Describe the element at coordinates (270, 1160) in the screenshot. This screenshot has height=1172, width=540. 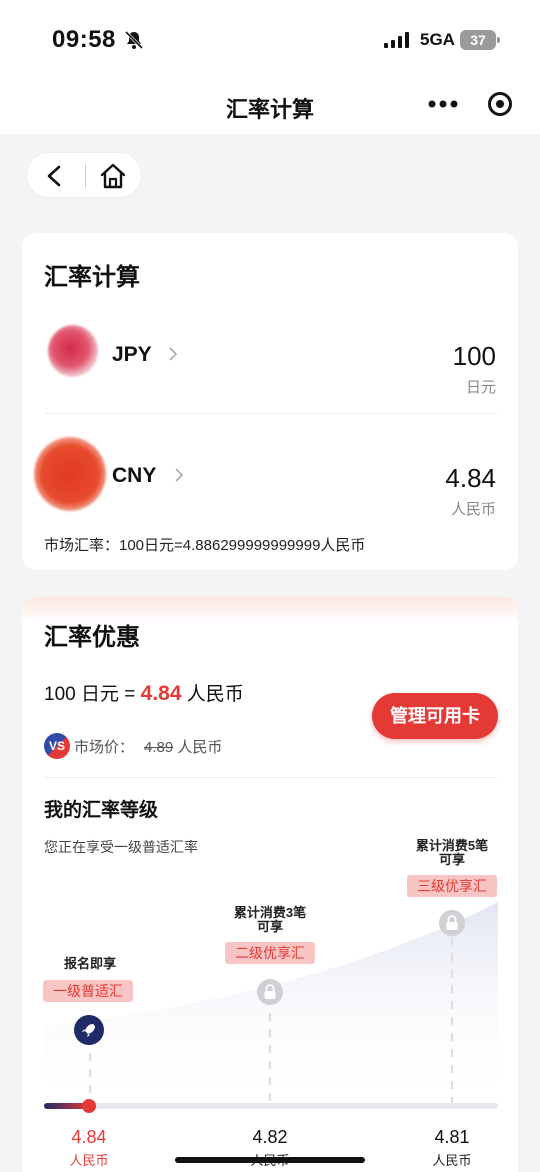
I see `home-indicator` at that location.